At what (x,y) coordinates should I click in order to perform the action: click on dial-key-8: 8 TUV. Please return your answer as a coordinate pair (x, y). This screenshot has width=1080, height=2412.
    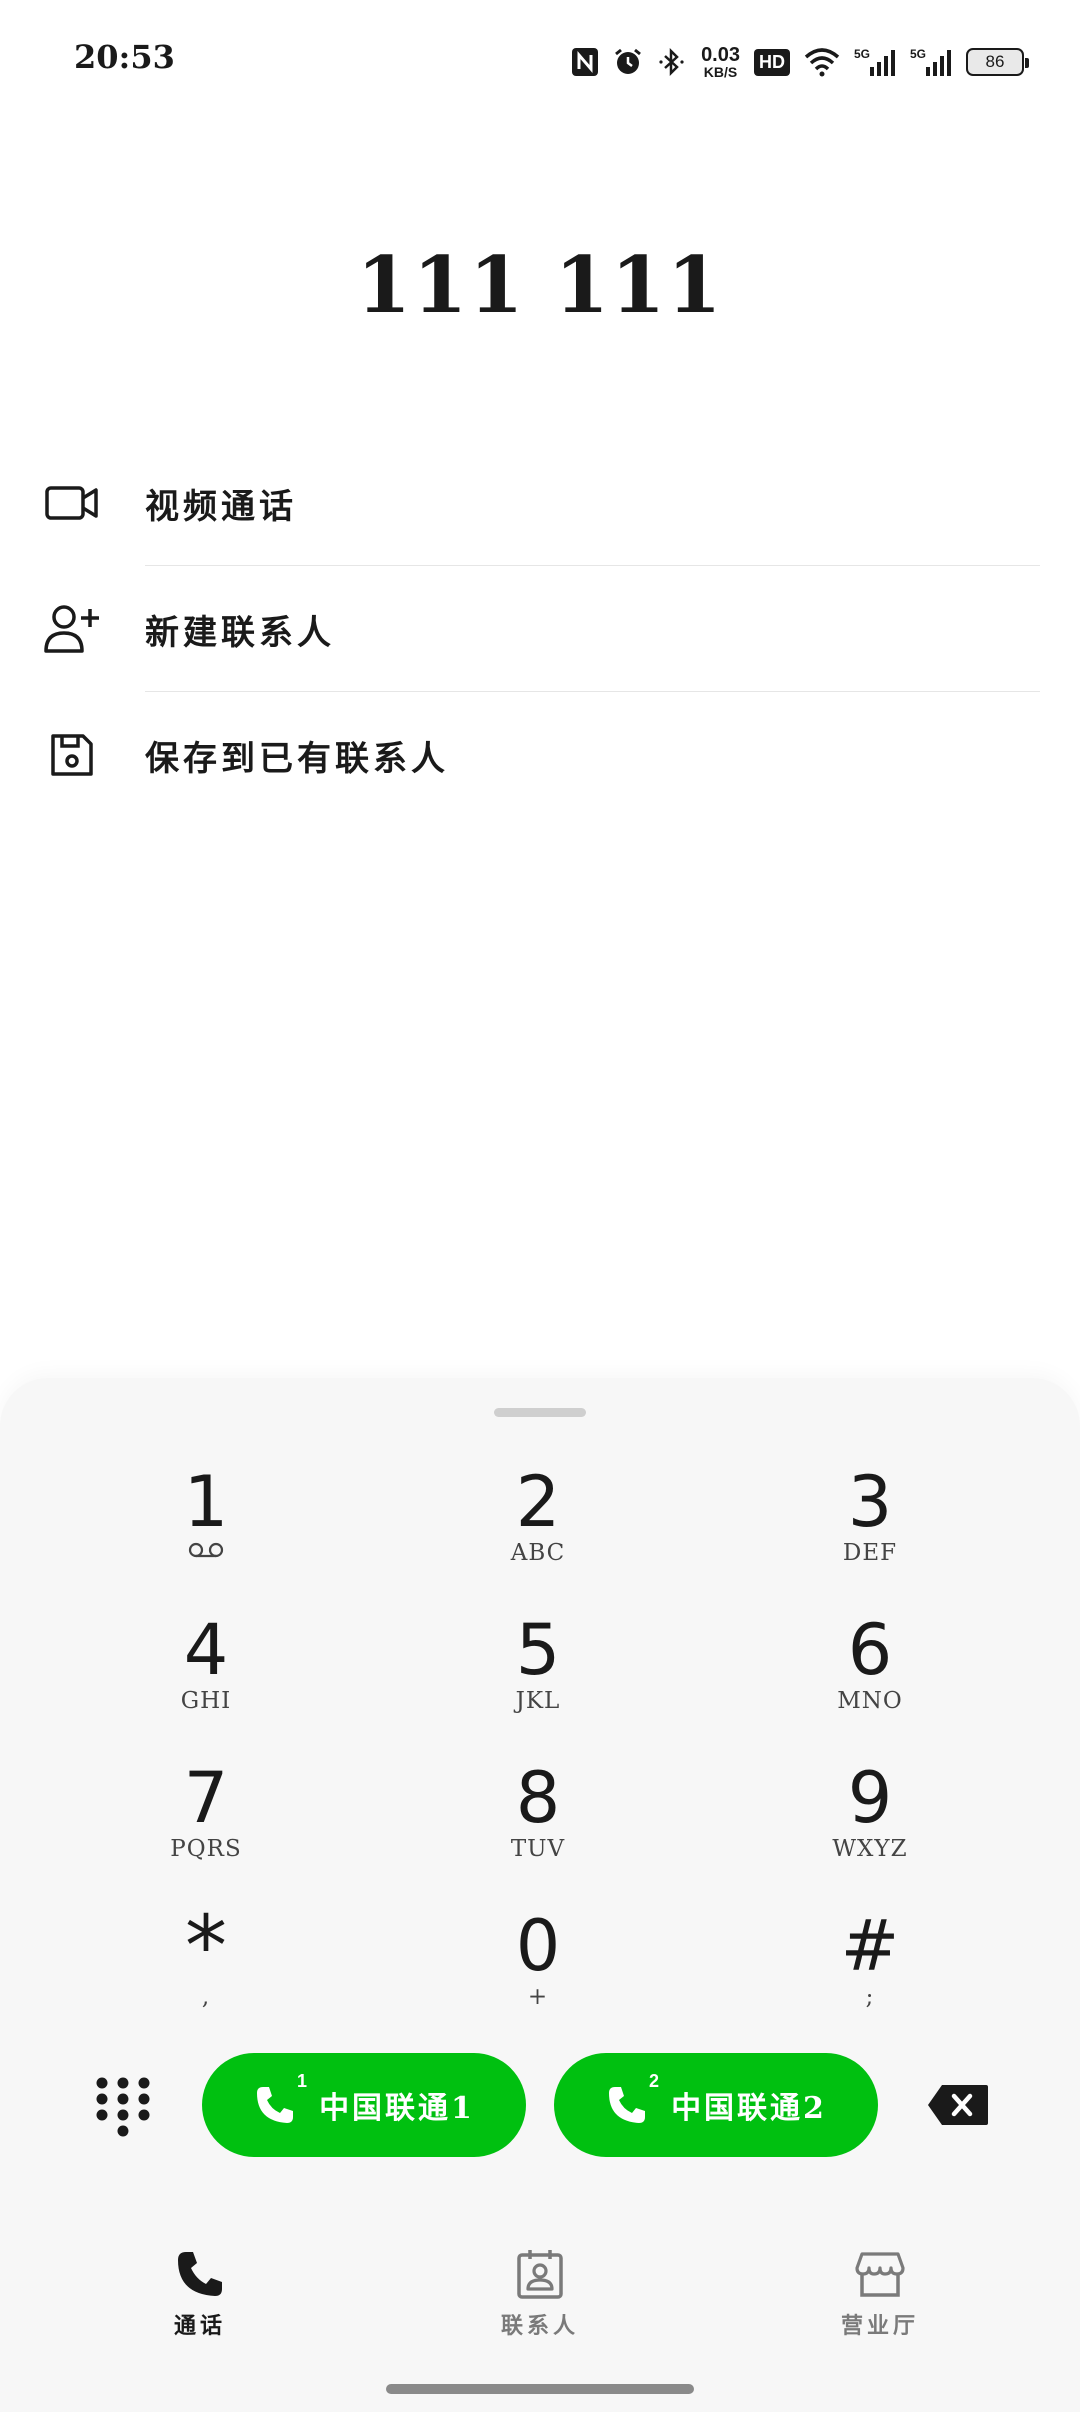
    Looking at the image, I should click on (538, 1825).